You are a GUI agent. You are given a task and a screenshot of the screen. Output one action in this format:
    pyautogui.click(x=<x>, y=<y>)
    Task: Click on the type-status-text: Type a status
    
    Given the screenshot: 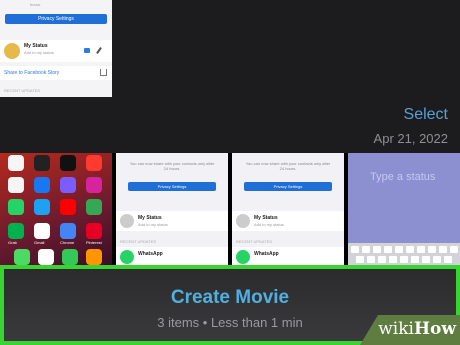 What is the action you would take?
    pyautogui.click(x=403, y=177)
    